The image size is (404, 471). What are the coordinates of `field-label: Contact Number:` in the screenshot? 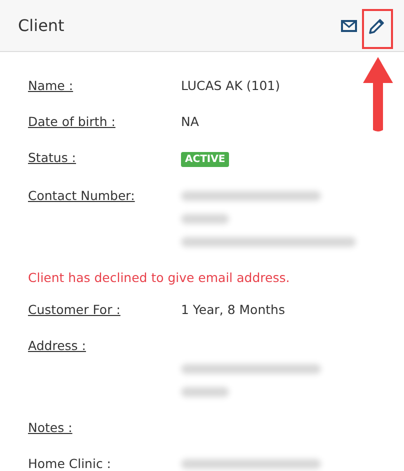 It's located at (81, 195).